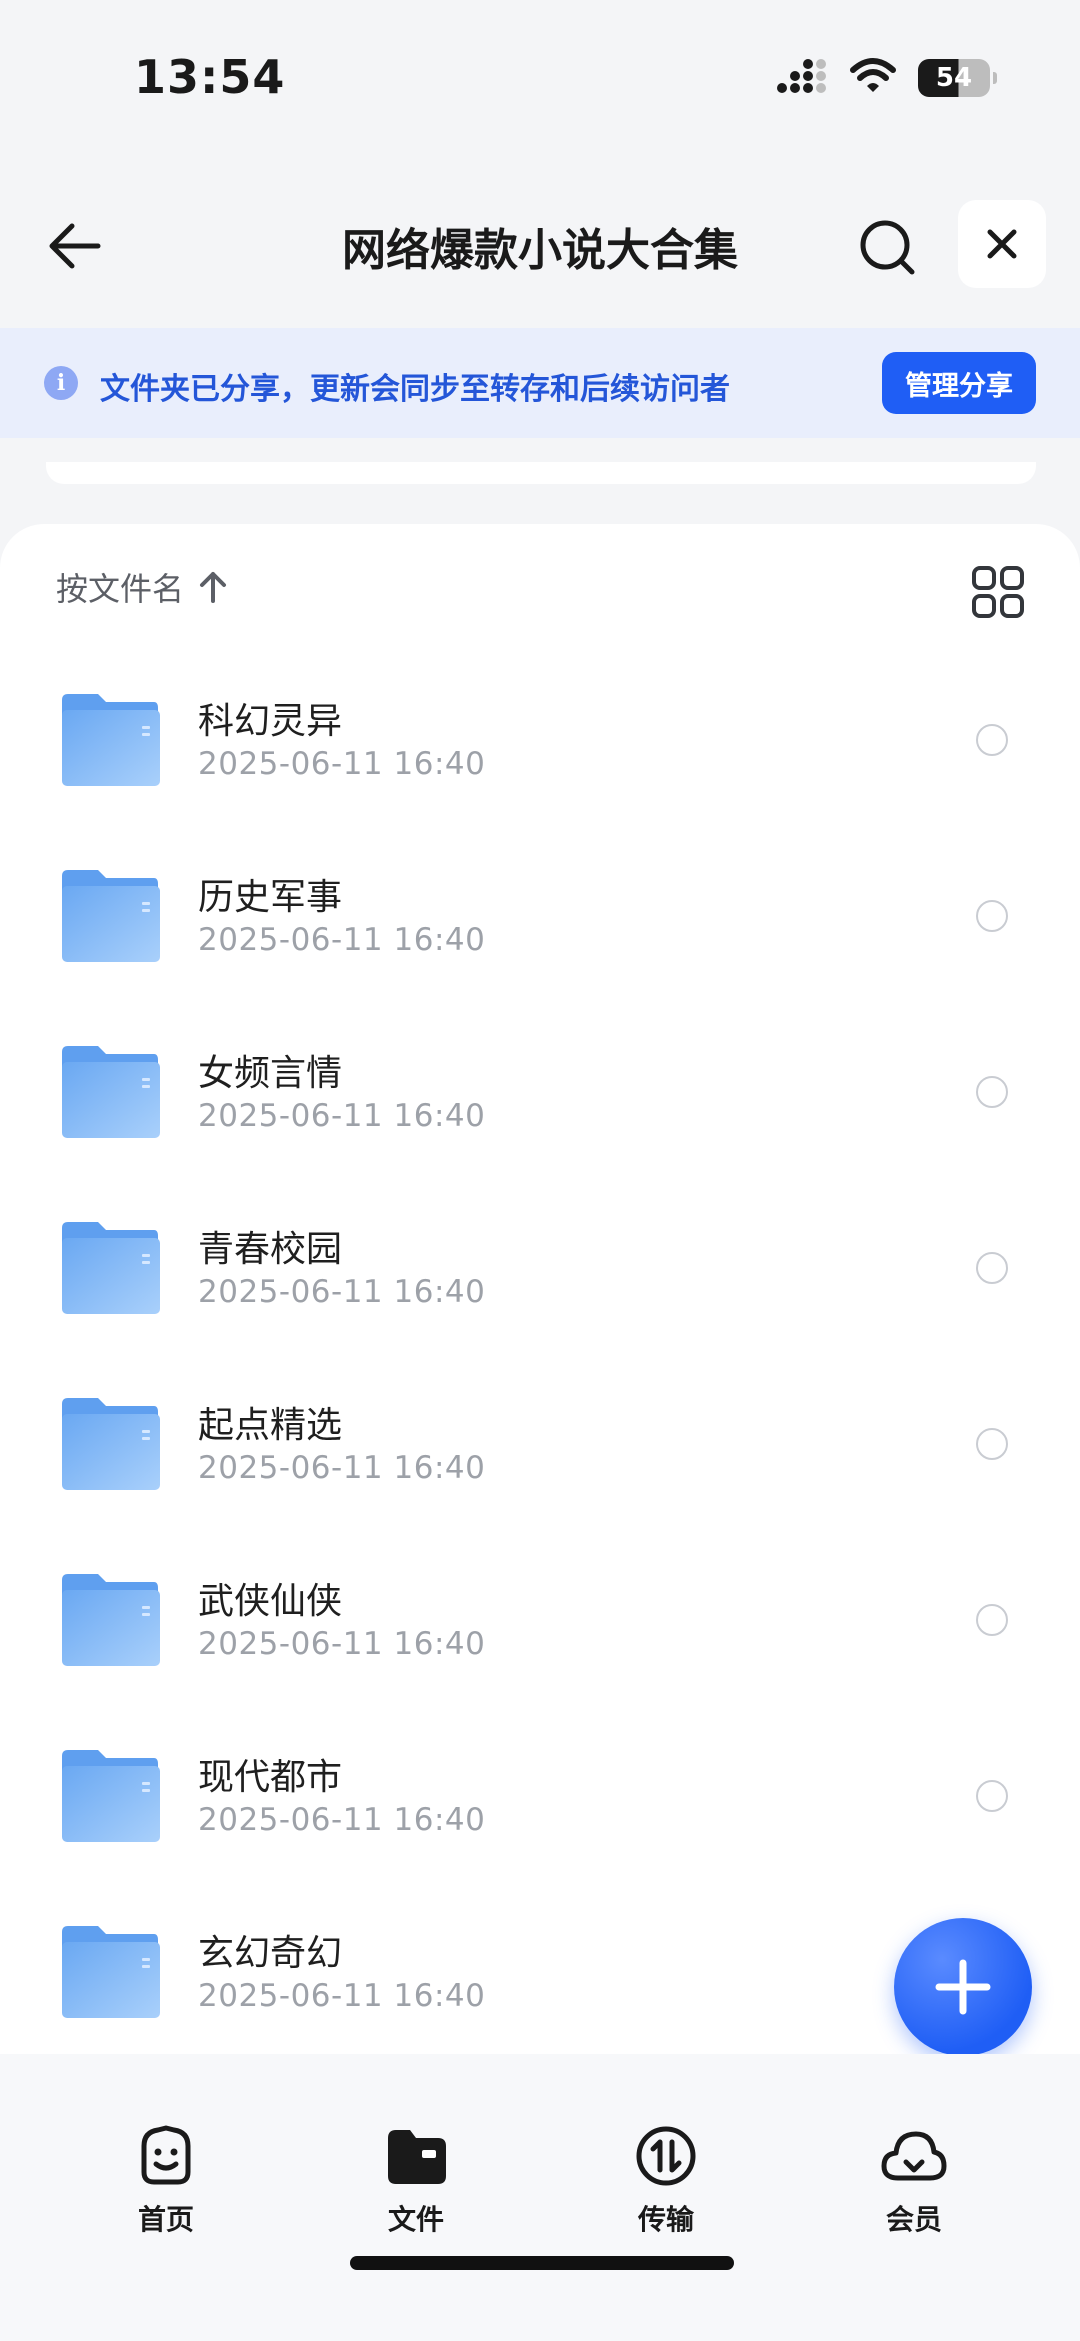 This screenshot has height=2341, width=1080. What do you see at coordinates (540, 246) in the screenshot?
I see `header: 网络爆款小说大合集` at bounding box center [540, 246].